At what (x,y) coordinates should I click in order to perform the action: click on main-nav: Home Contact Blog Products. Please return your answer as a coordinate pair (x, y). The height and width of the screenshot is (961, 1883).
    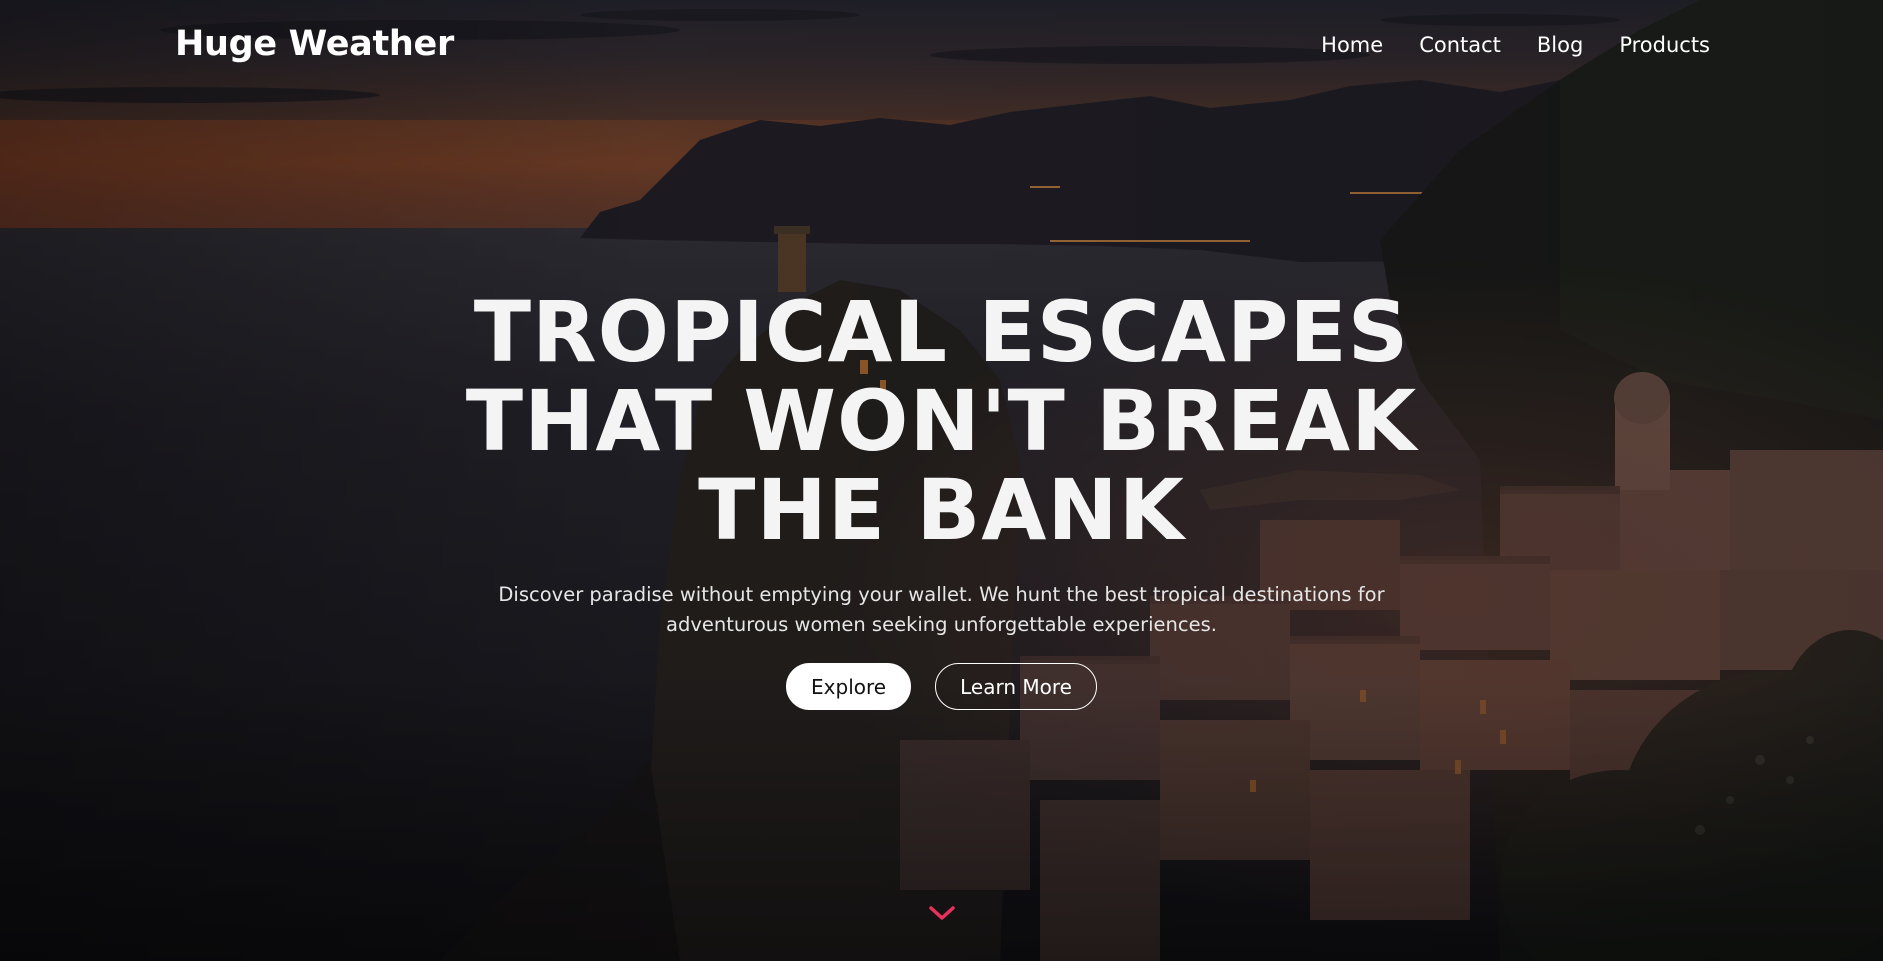
    Looking at the image, I should click on (1515, 45).